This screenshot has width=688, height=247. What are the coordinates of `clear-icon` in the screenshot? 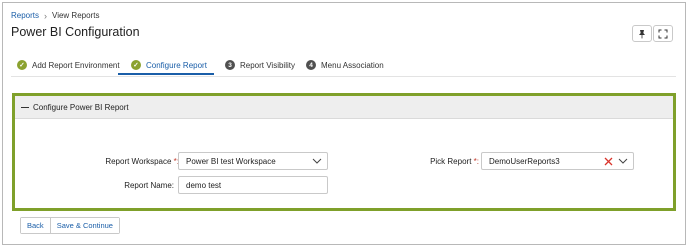 It's located at (608, 161).